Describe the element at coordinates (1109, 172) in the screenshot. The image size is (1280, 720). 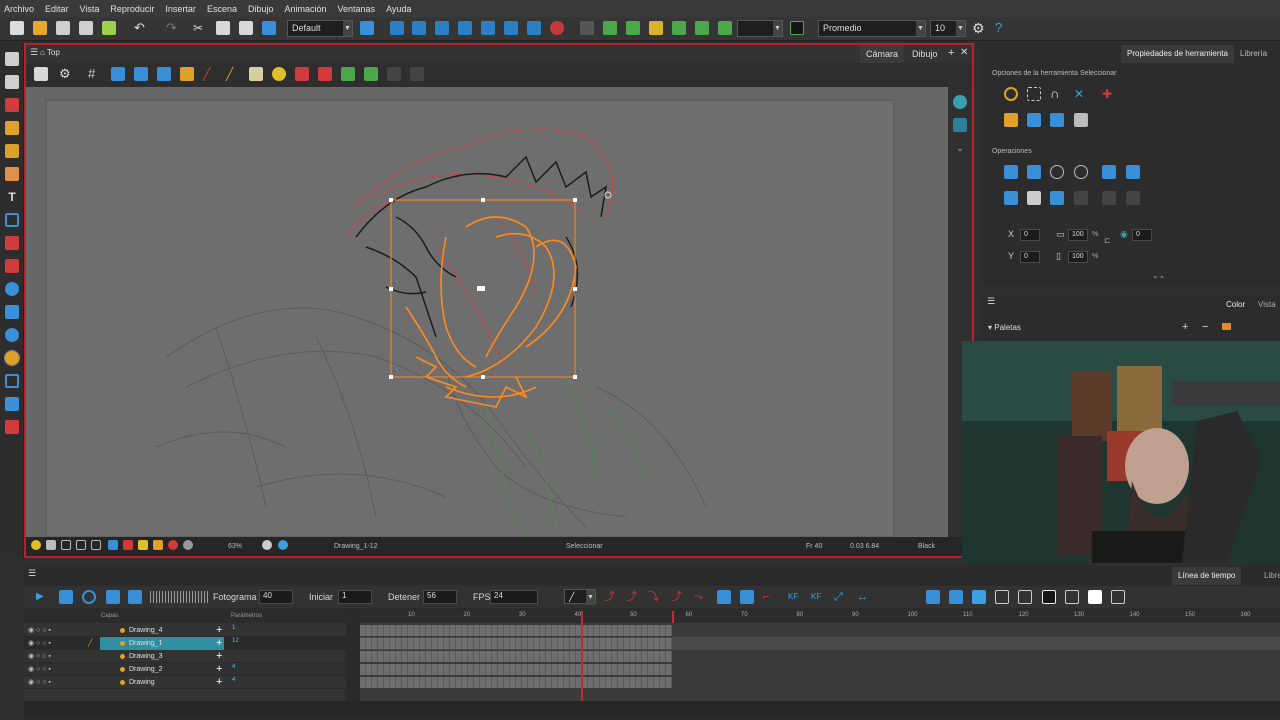
I see `smooth-icon` at that location.